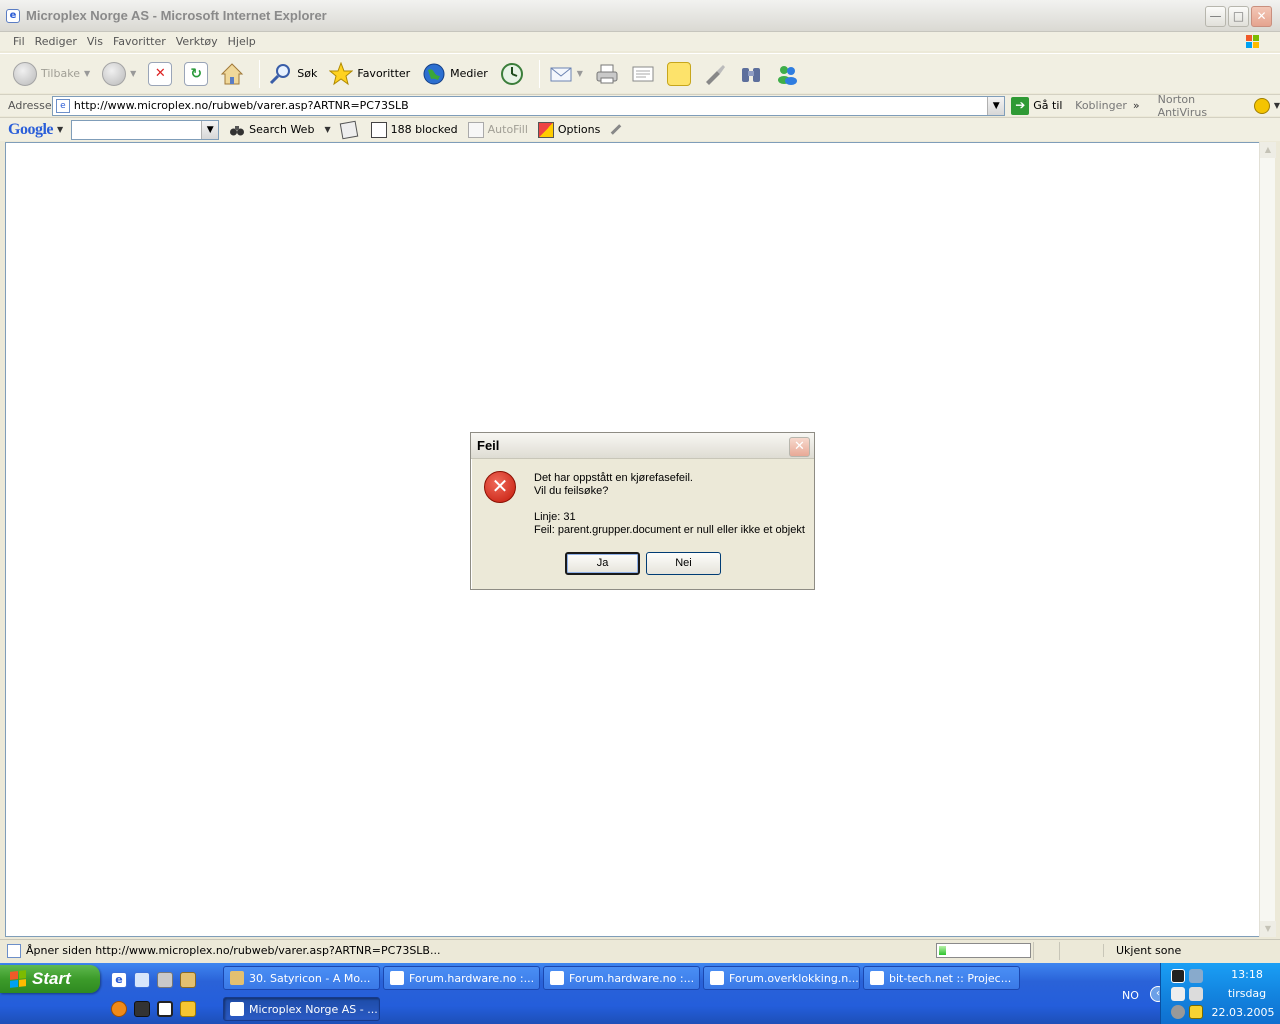 This screenshot has width=1280, height=1024. What do you see at coordinates (1039, 105) in the screenshot?
I see `go-button: ➔ Gå til` at bounding box center [1039, 105].